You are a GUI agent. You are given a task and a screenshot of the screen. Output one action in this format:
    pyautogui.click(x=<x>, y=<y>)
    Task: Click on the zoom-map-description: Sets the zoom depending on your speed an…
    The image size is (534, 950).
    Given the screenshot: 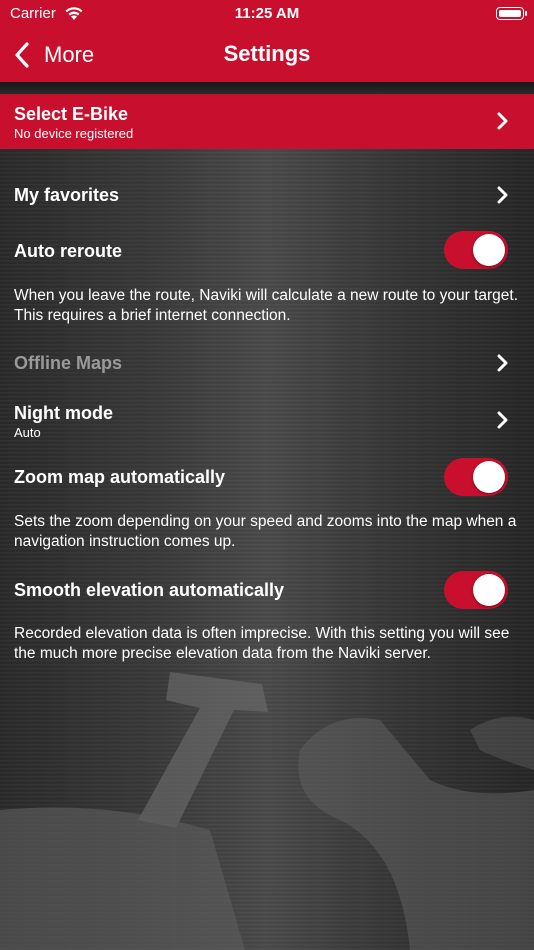 What is the action you would take?
    pyautogui.click(x=265, y=531)
    